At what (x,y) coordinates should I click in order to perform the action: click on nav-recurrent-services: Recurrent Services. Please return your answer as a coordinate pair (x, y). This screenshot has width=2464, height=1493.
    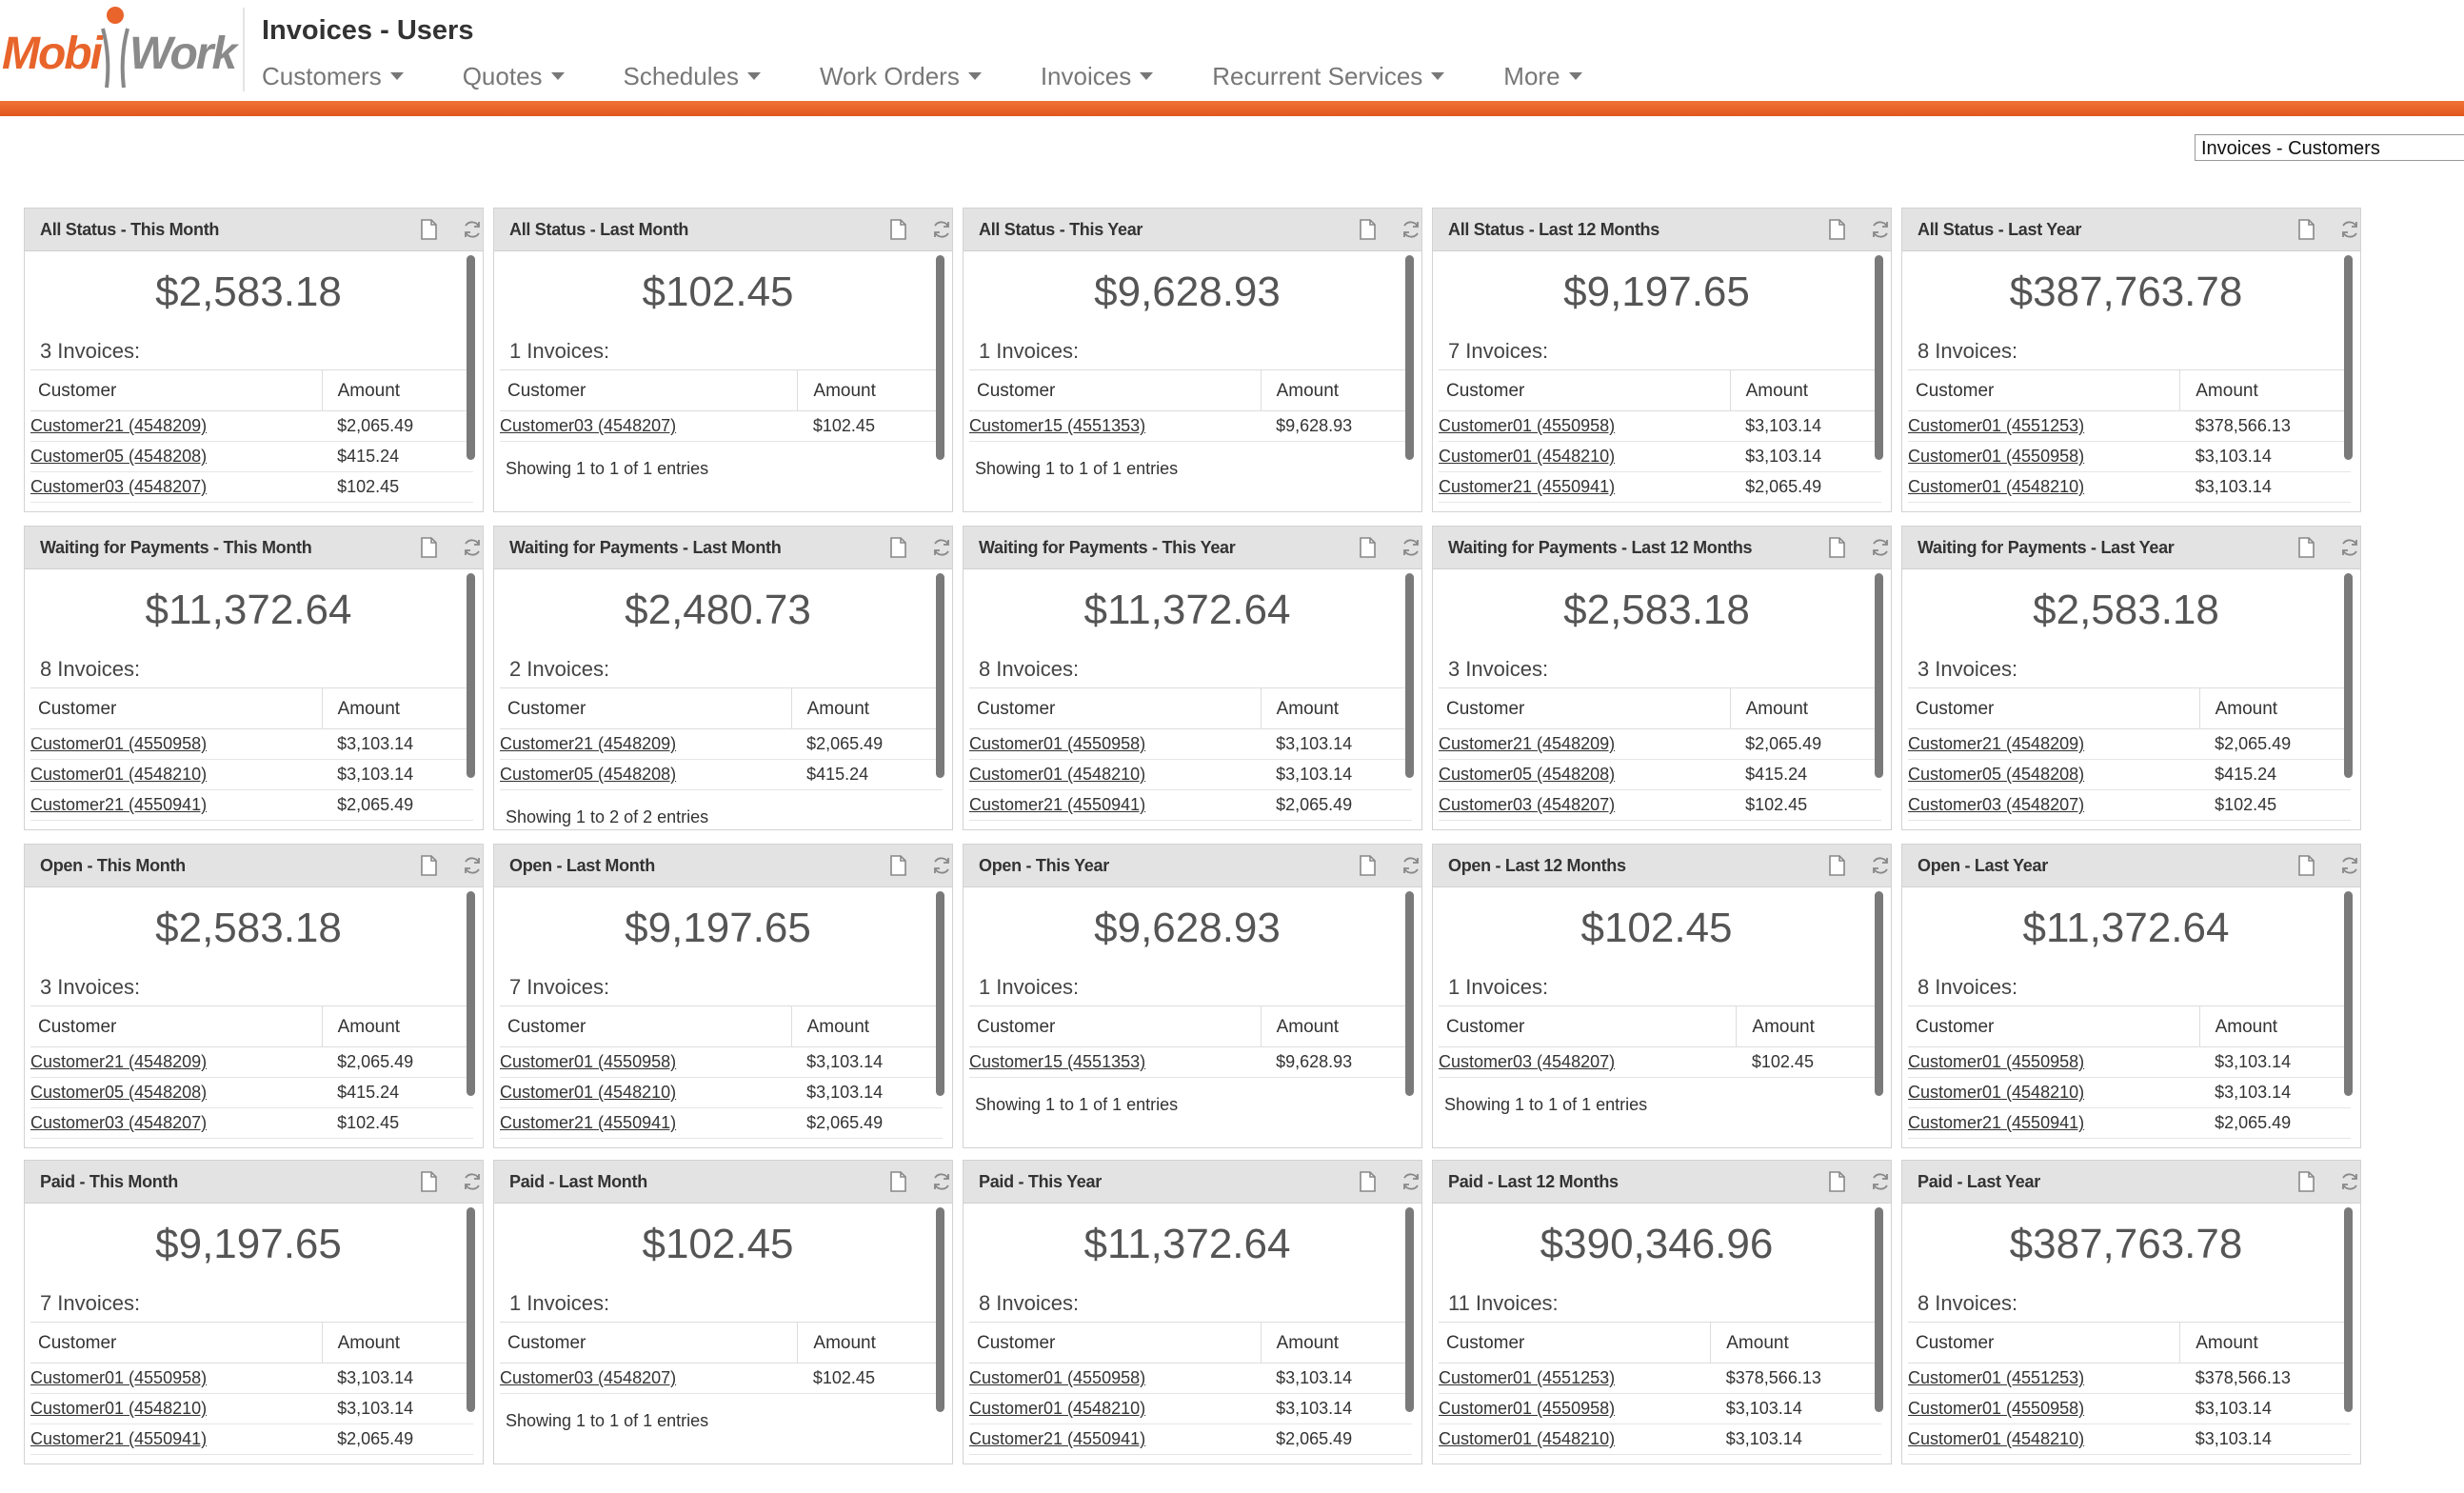
    Looking at the image, I should click on (1329, 76).